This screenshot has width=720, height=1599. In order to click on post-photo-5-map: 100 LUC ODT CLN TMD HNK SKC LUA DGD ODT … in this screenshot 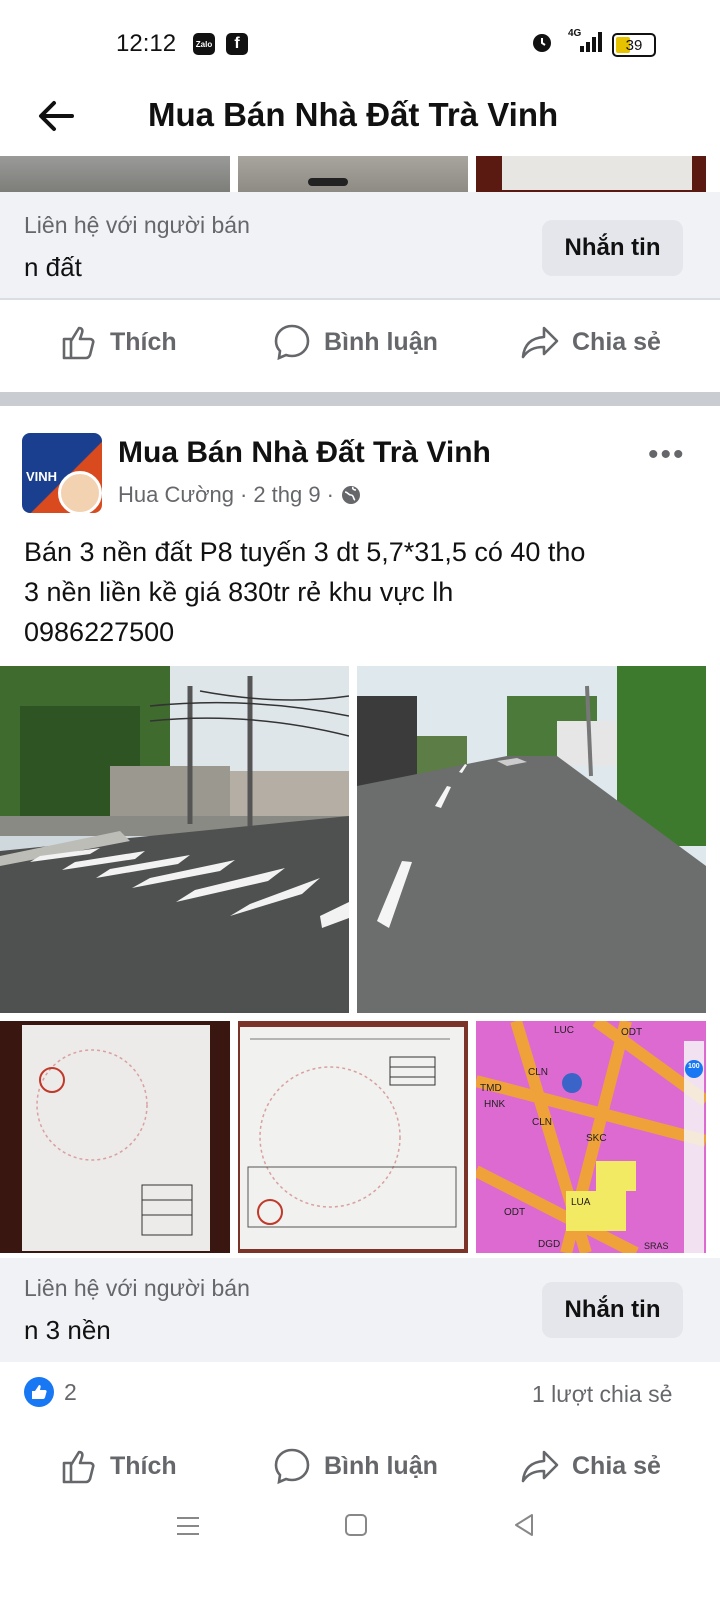, I will do `click(591, 1137)`.